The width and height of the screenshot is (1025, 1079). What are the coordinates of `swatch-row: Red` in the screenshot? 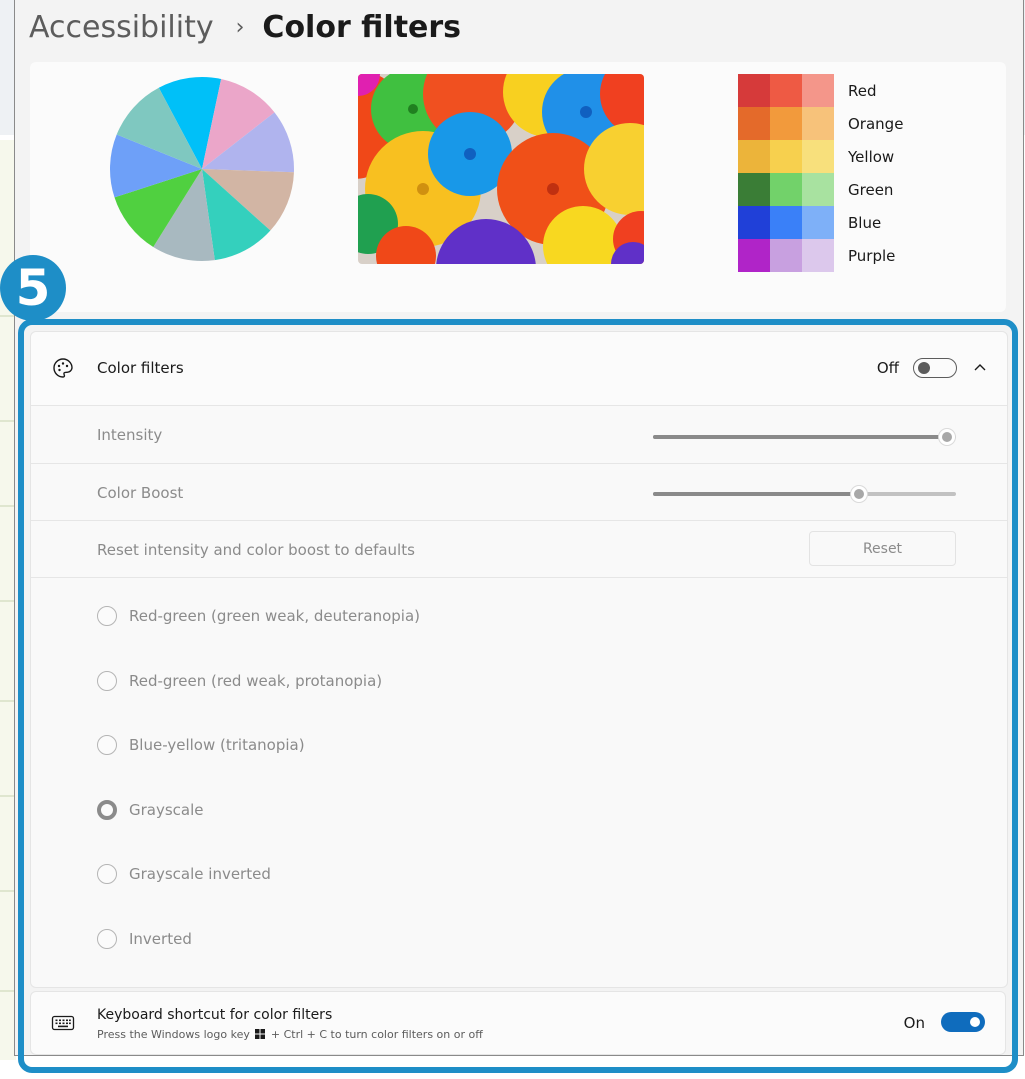 It's located at (820, 90).